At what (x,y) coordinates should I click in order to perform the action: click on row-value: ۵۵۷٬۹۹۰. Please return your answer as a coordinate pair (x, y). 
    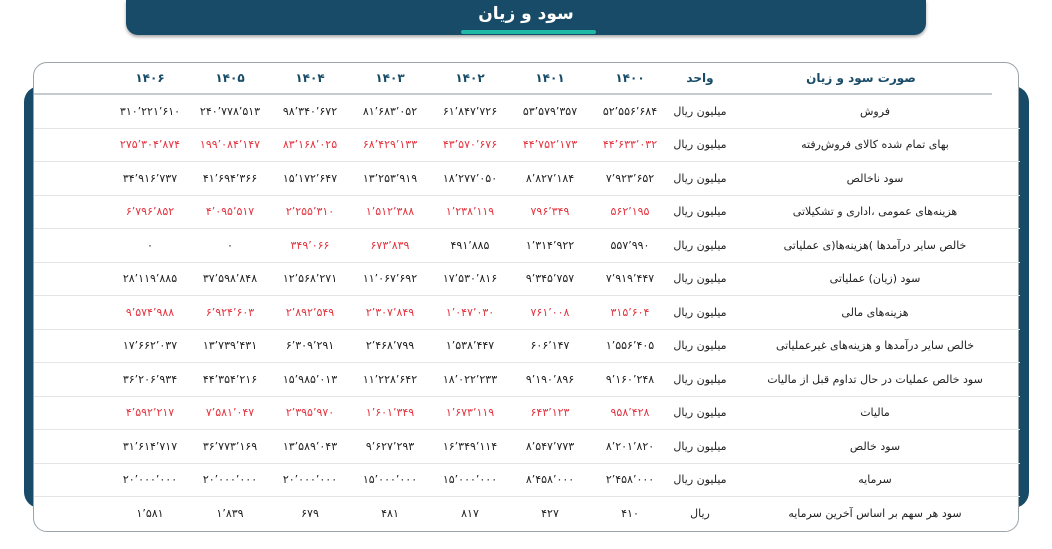
    Looking at the image, I should click on (630, 245).